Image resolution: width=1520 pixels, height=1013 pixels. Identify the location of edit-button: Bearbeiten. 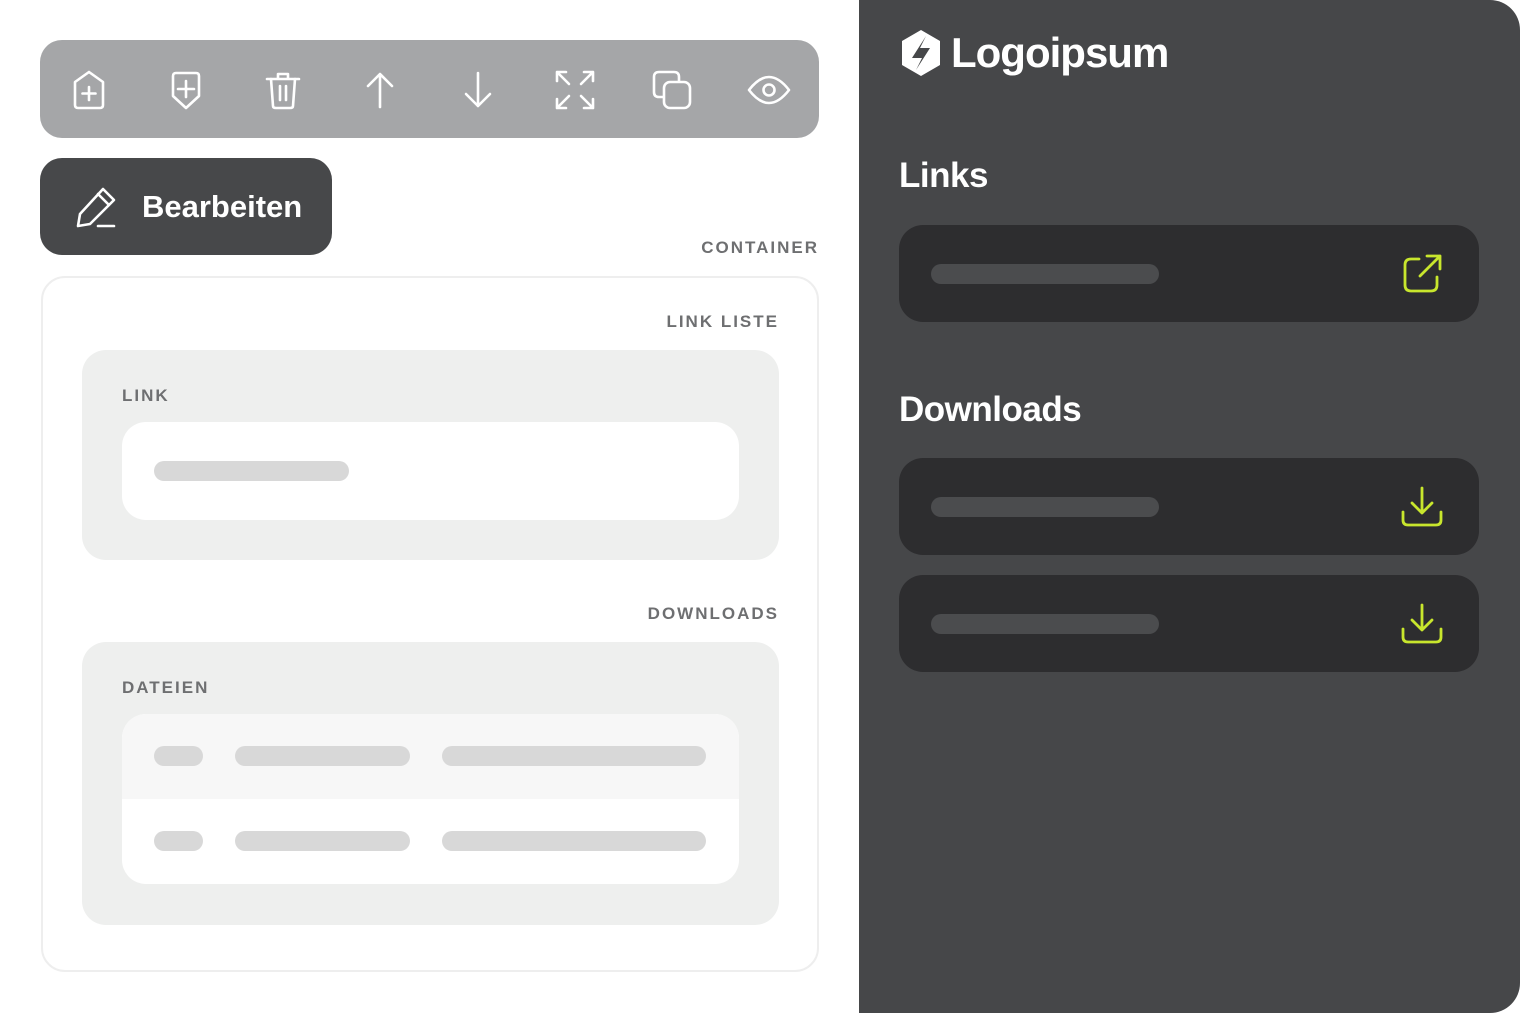
(186, 206).